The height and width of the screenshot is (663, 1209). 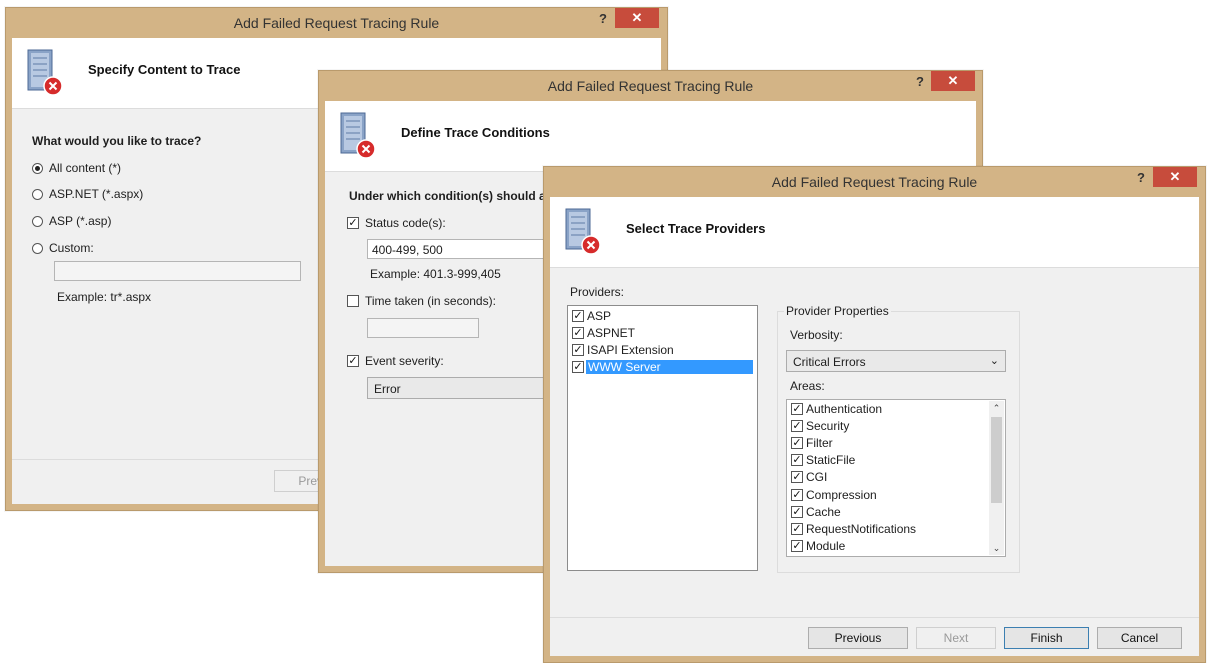 I want to click on provider-item: ✓ ISAPI Extension, so click(x=662, y=350).